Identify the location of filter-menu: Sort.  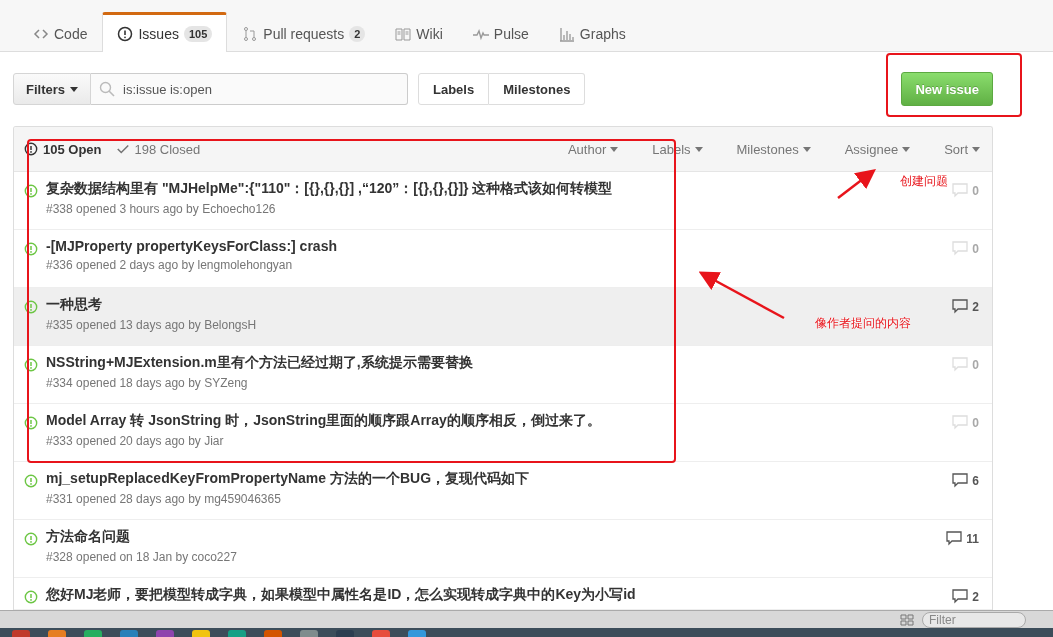
(962, 149).